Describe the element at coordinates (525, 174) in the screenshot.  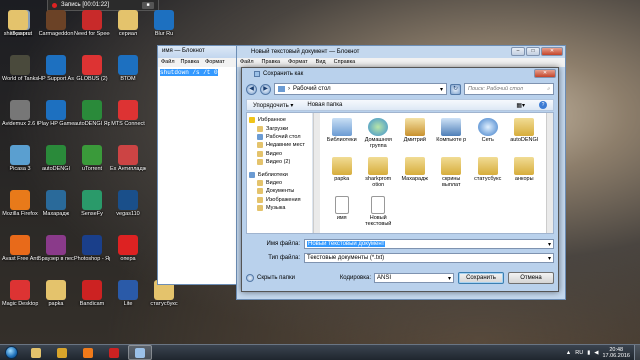
I see `file-item: анкоры` at that location.